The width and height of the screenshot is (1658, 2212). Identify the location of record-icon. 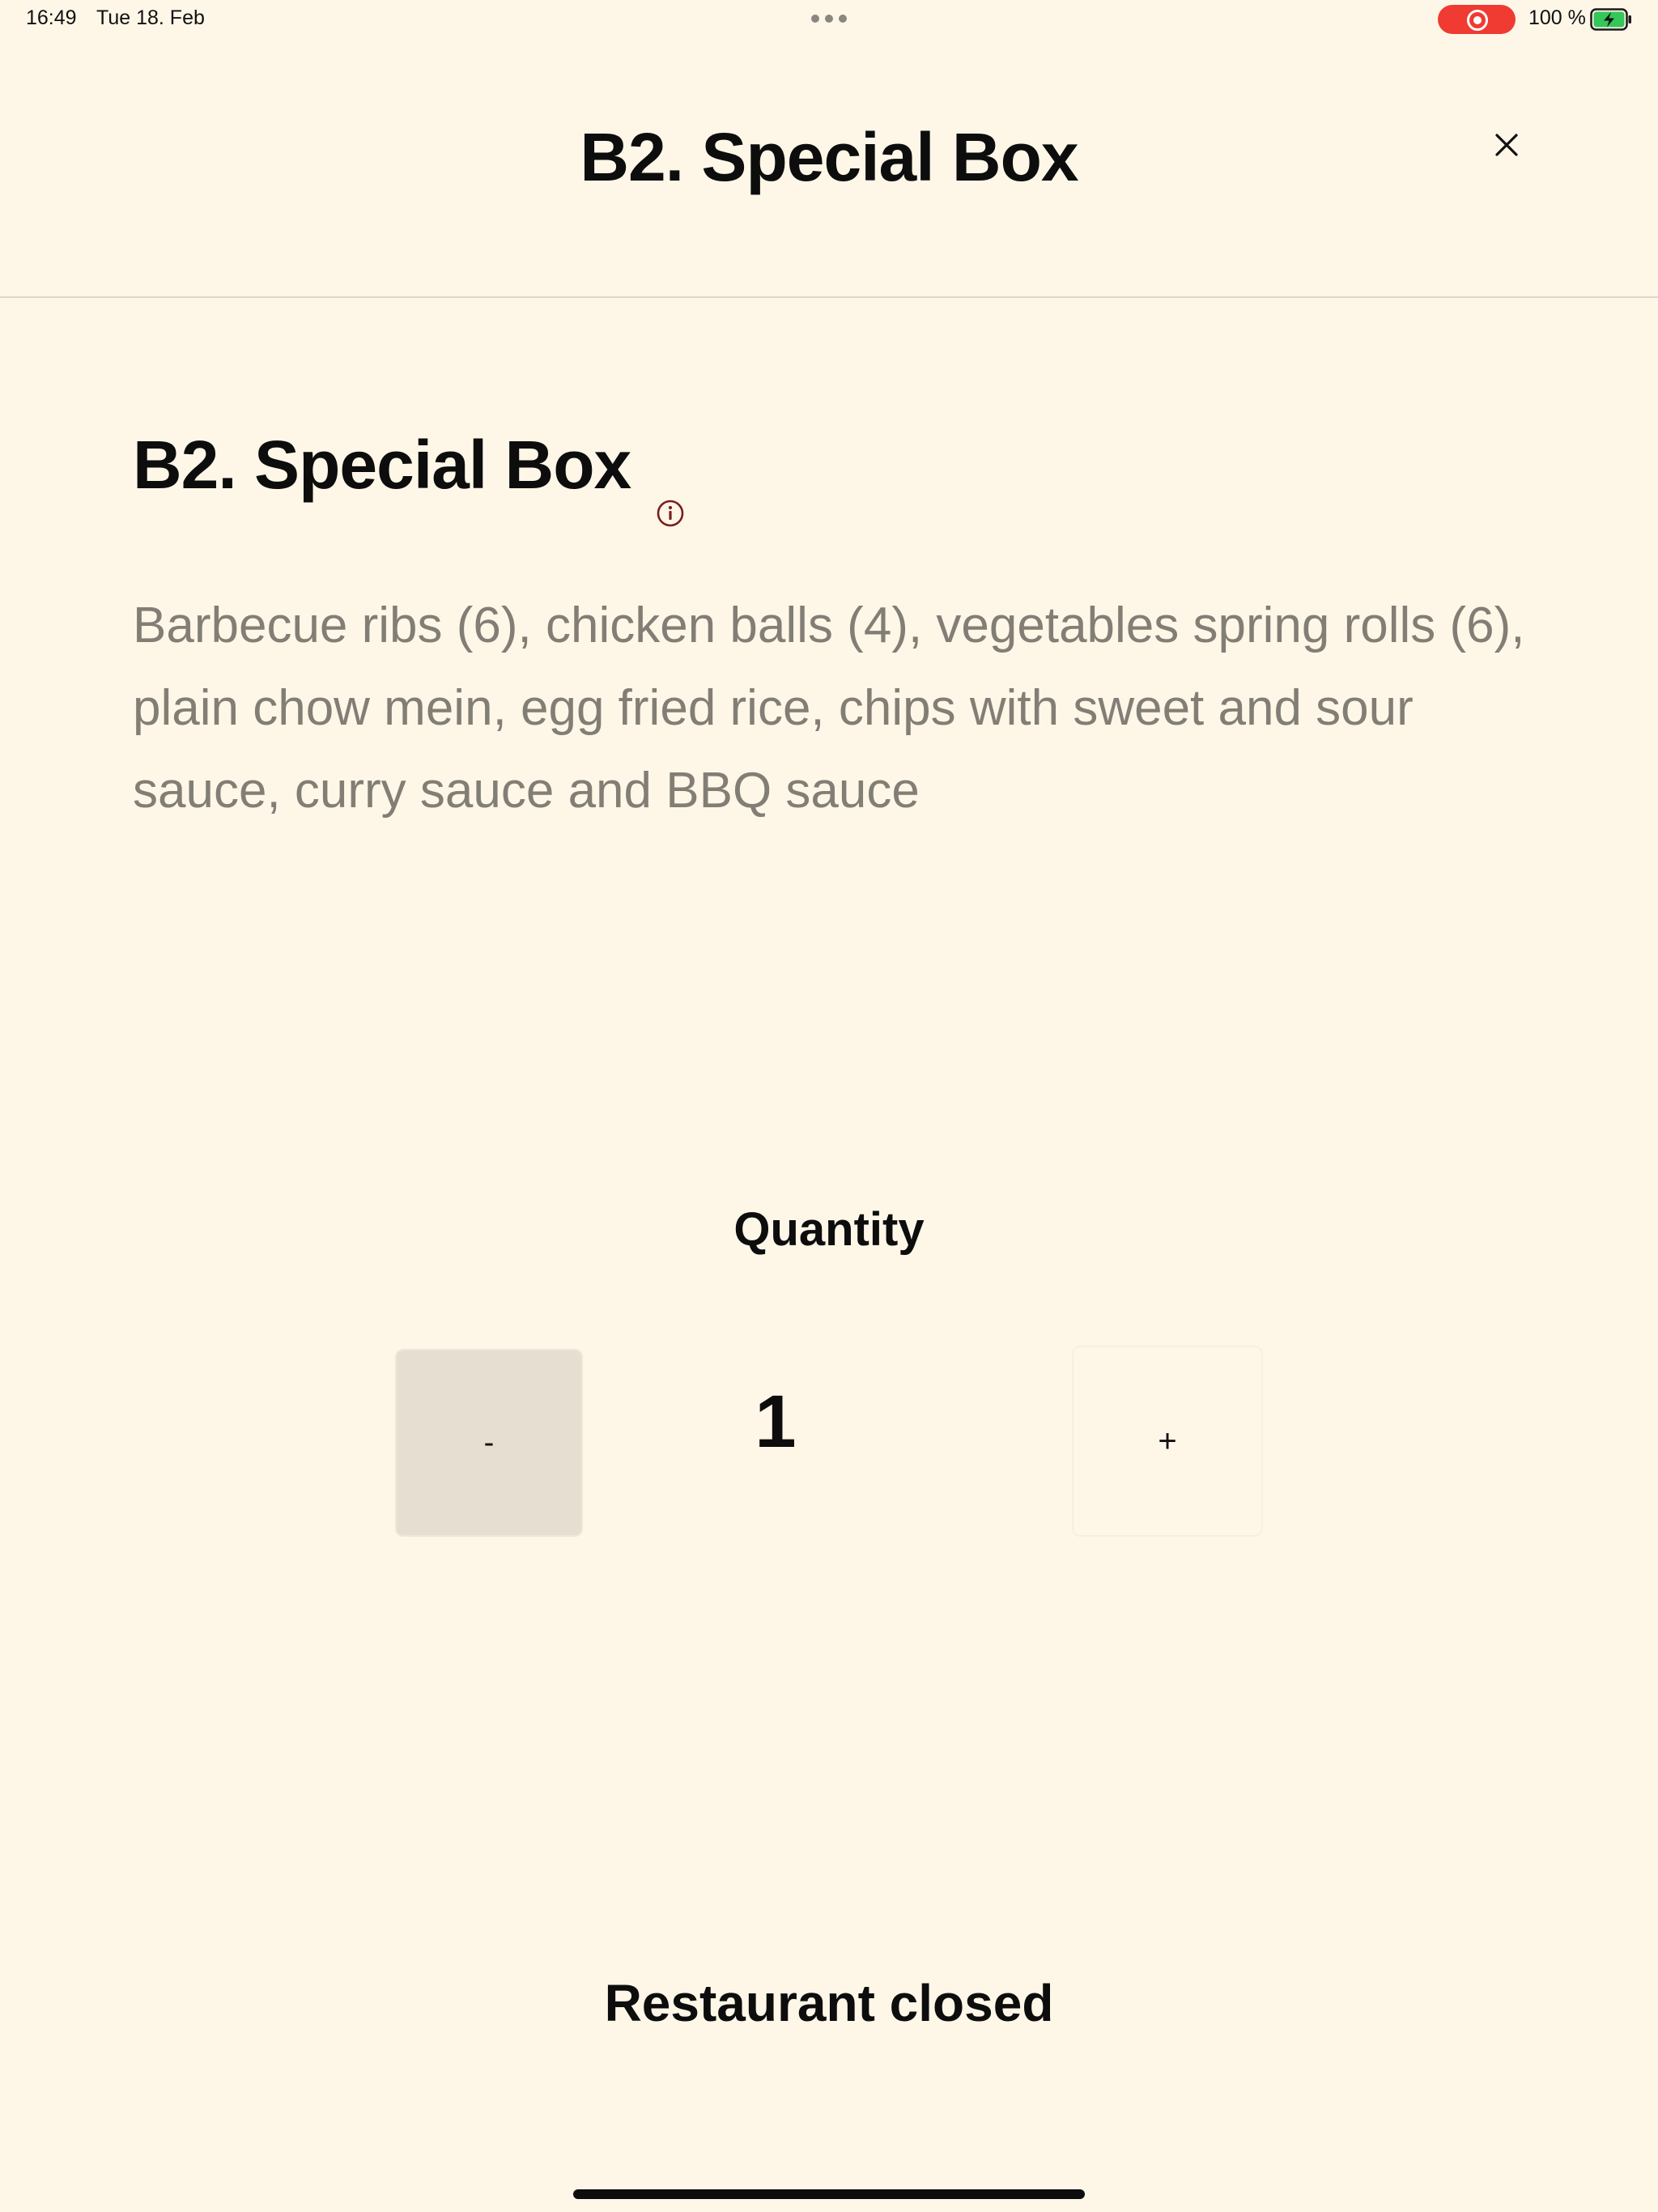
(1477, 21).